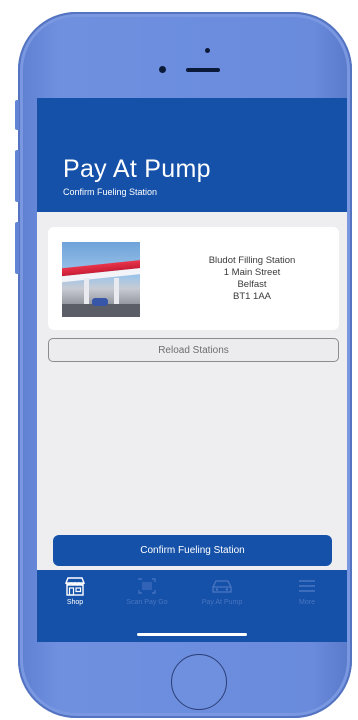 This screenshot has height=720, width=358. I want to click on front-camera, so click(162, 69).